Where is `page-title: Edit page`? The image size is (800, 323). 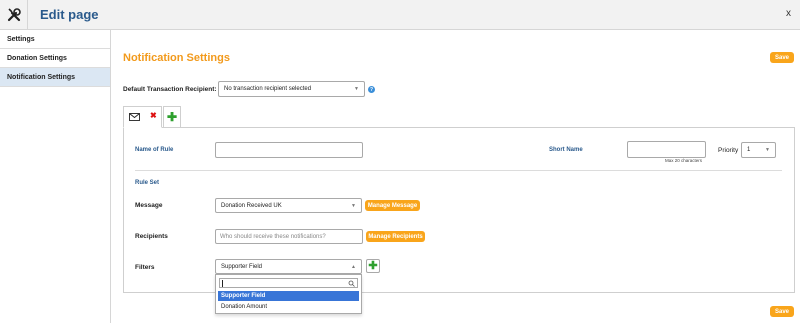 page-title: Edit page is located at coordinates (69, 14).